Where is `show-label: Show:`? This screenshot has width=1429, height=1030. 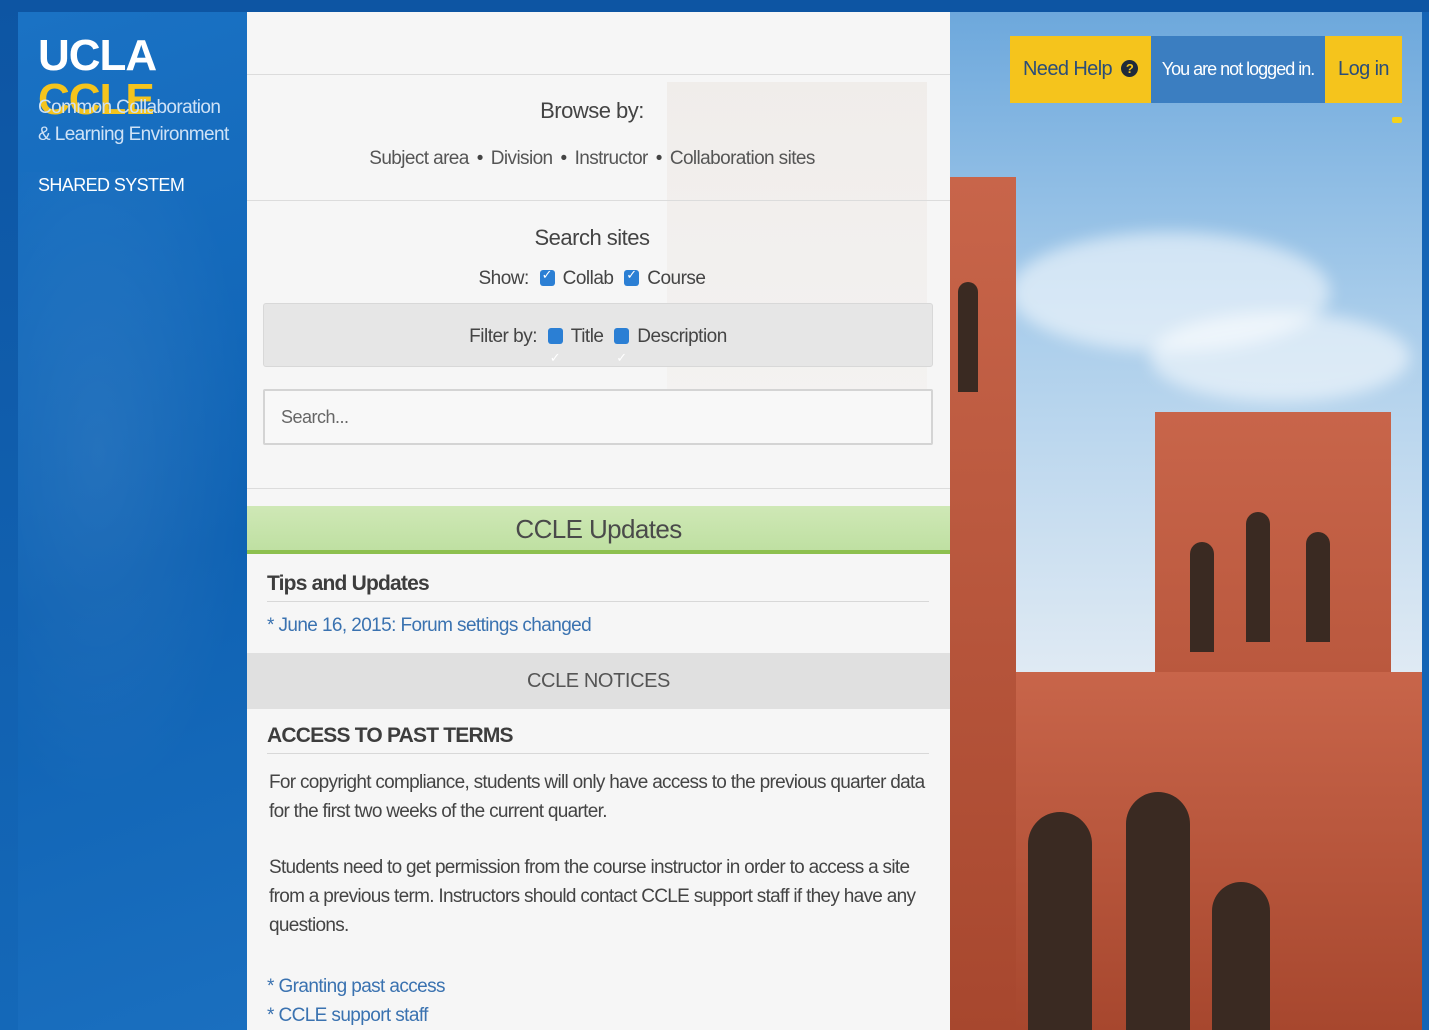
show-label: Show: is located at coordinates (504, 278).